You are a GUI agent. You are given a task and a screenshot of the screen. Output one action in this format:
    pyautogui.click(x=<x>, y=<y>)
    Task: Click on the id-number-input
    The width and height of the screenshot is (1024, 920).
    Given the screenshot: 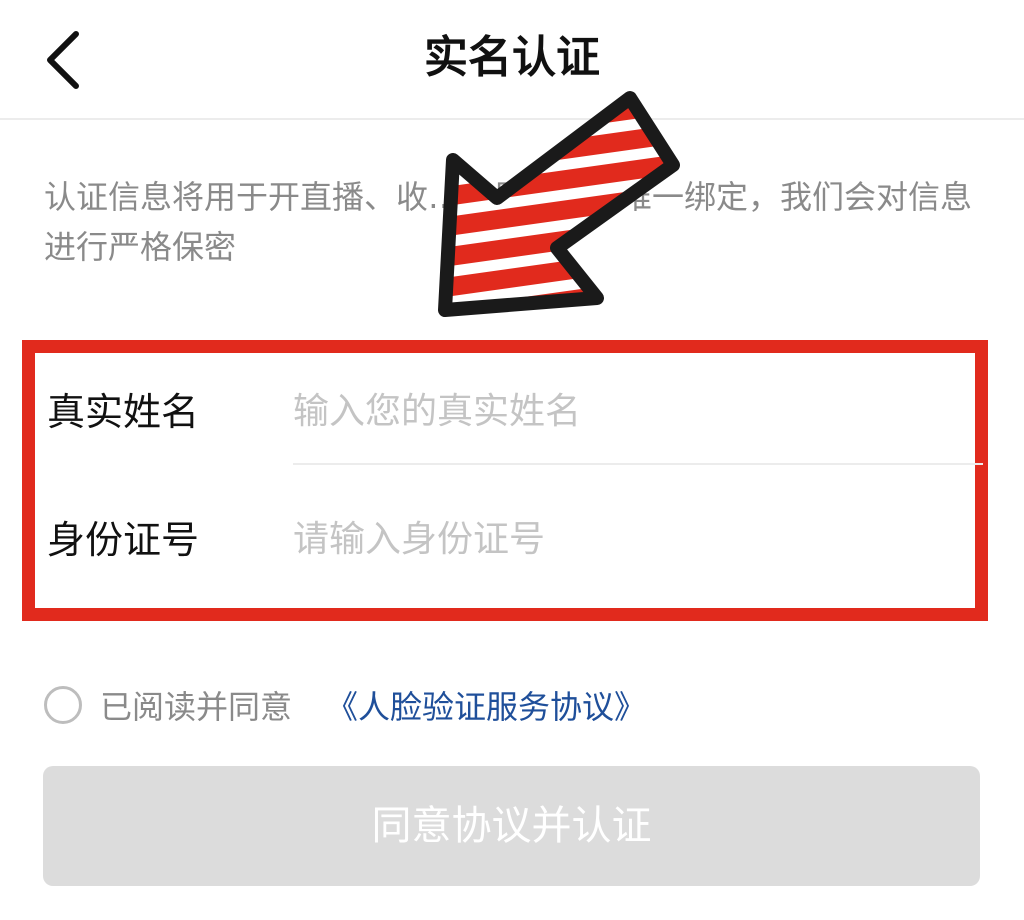 What is the action you would take?
    pyautogui.click(x=623, y=539)
    